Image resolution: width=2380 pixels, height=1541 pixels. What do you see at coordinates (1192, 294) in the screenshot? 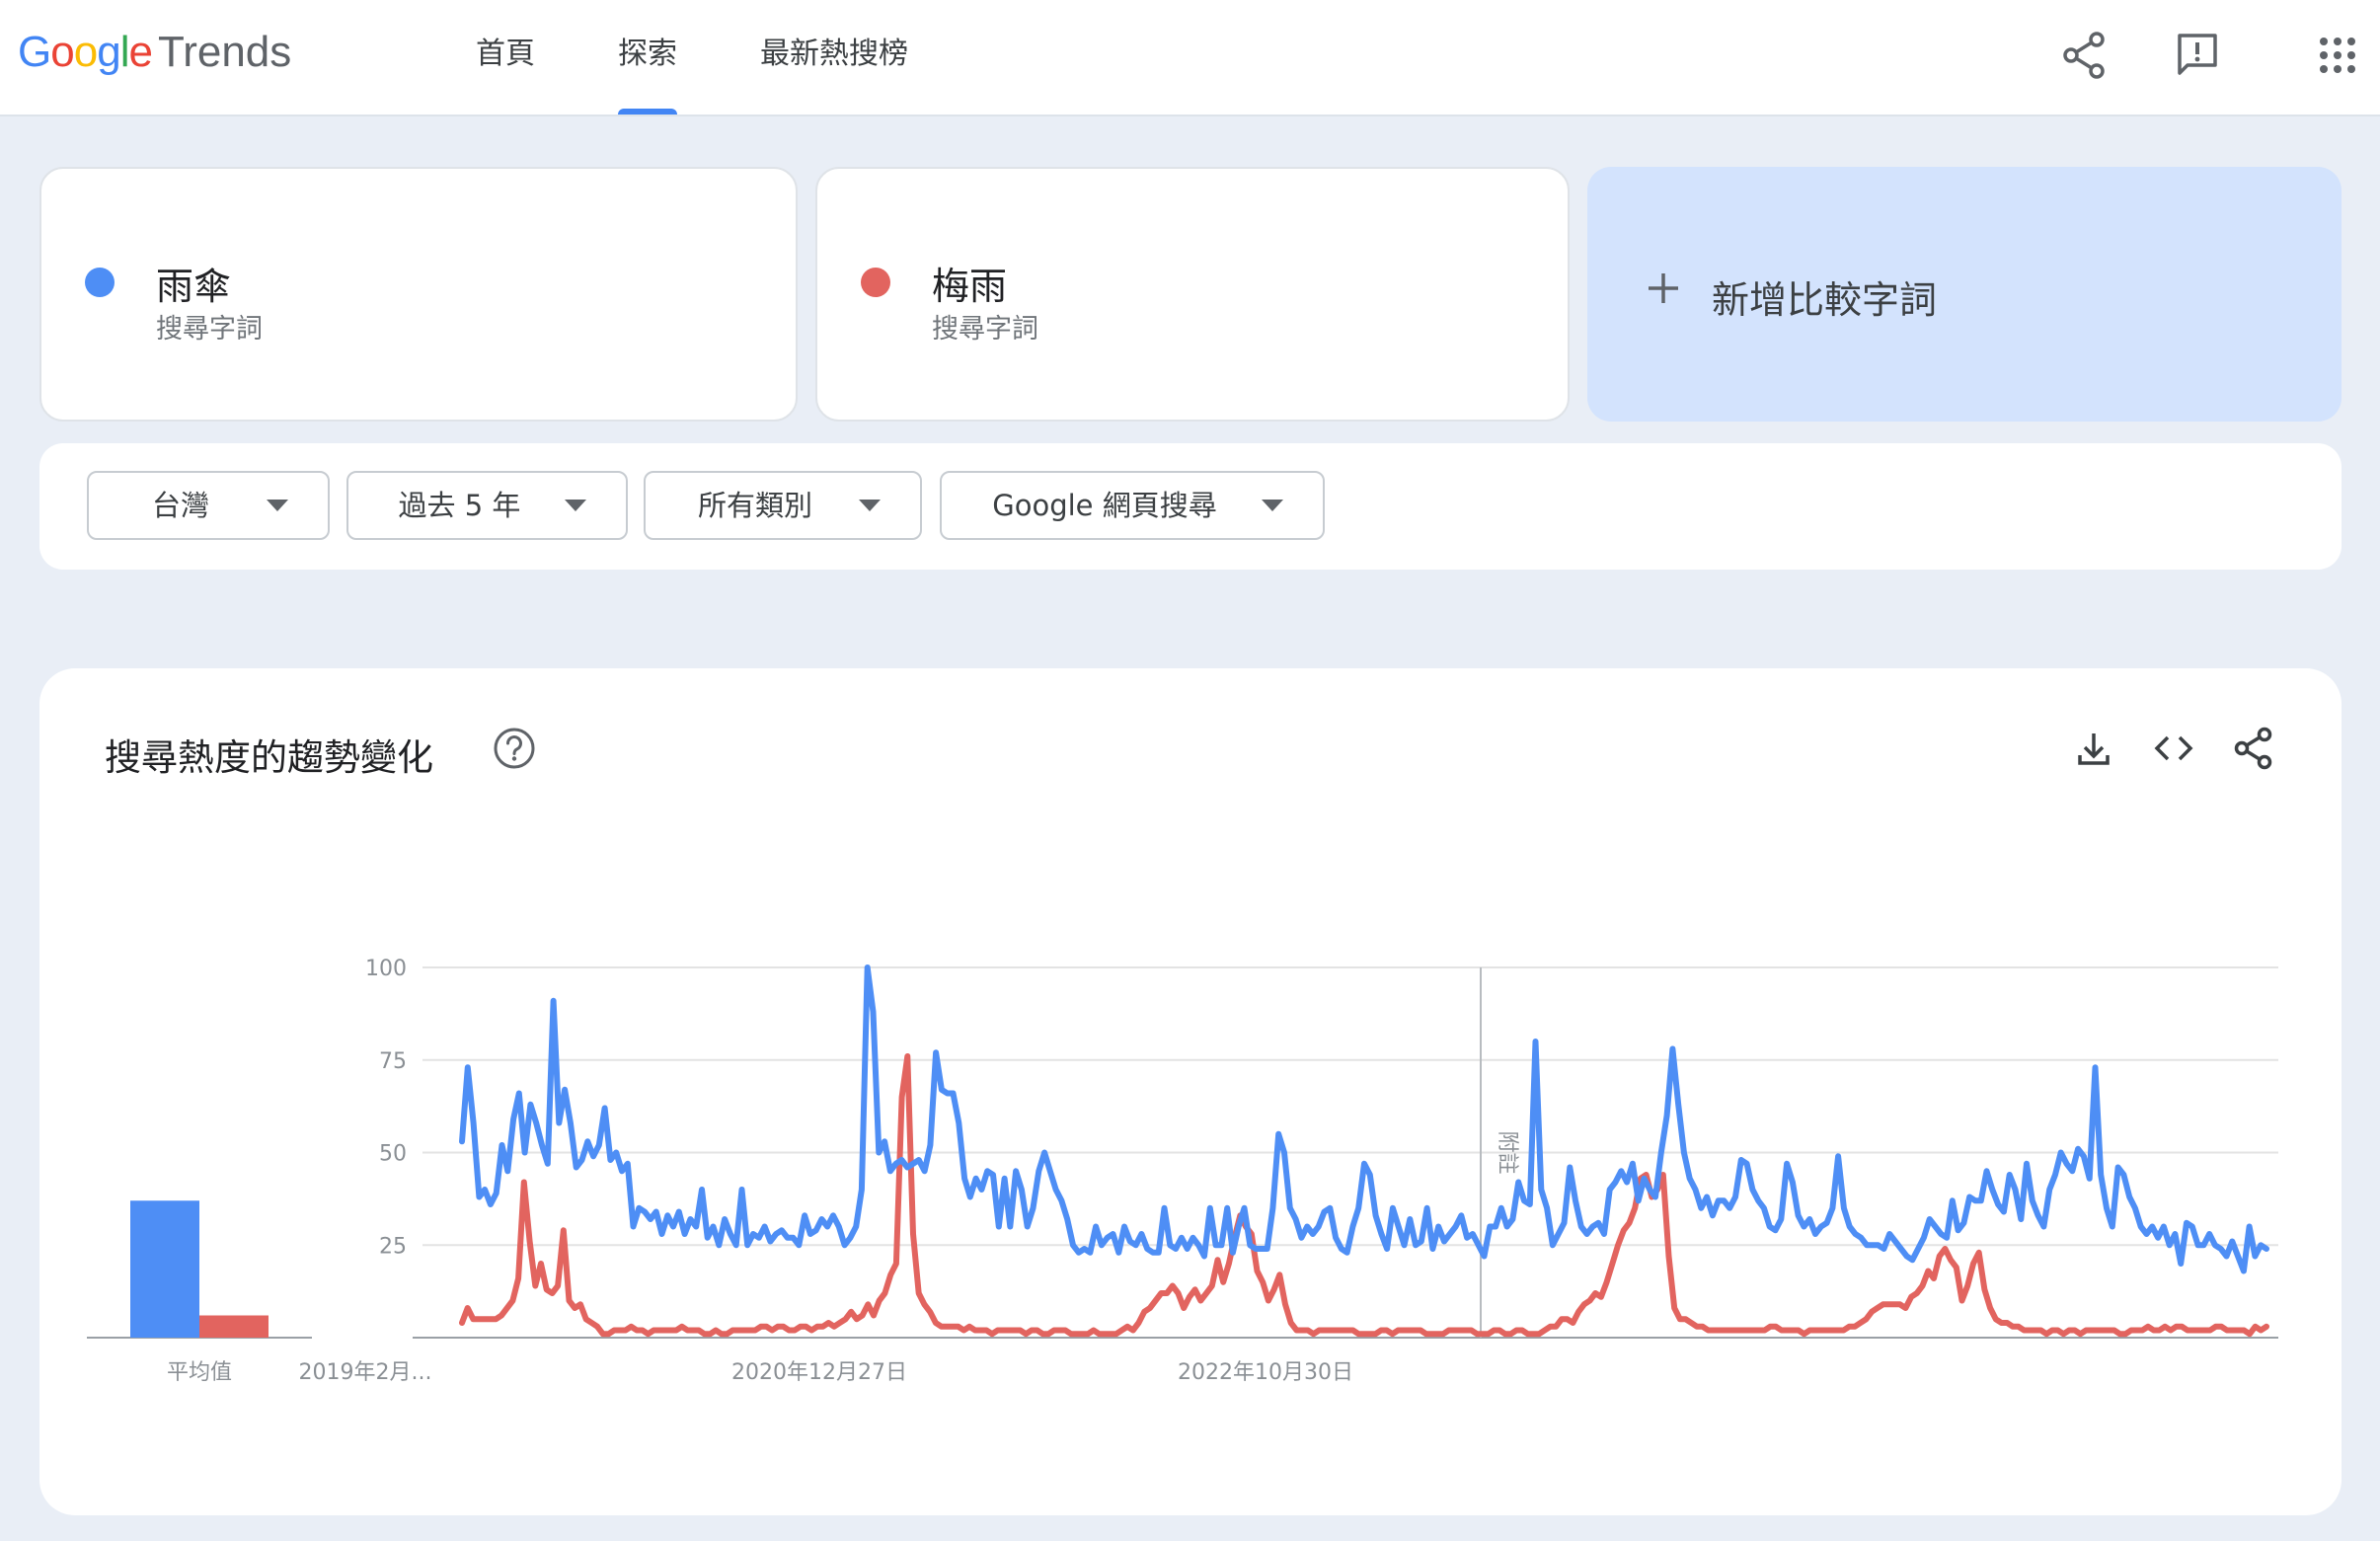
I see `search-term-card: 梅雨 搜尋字詞` at bounding box center [1192, 294].